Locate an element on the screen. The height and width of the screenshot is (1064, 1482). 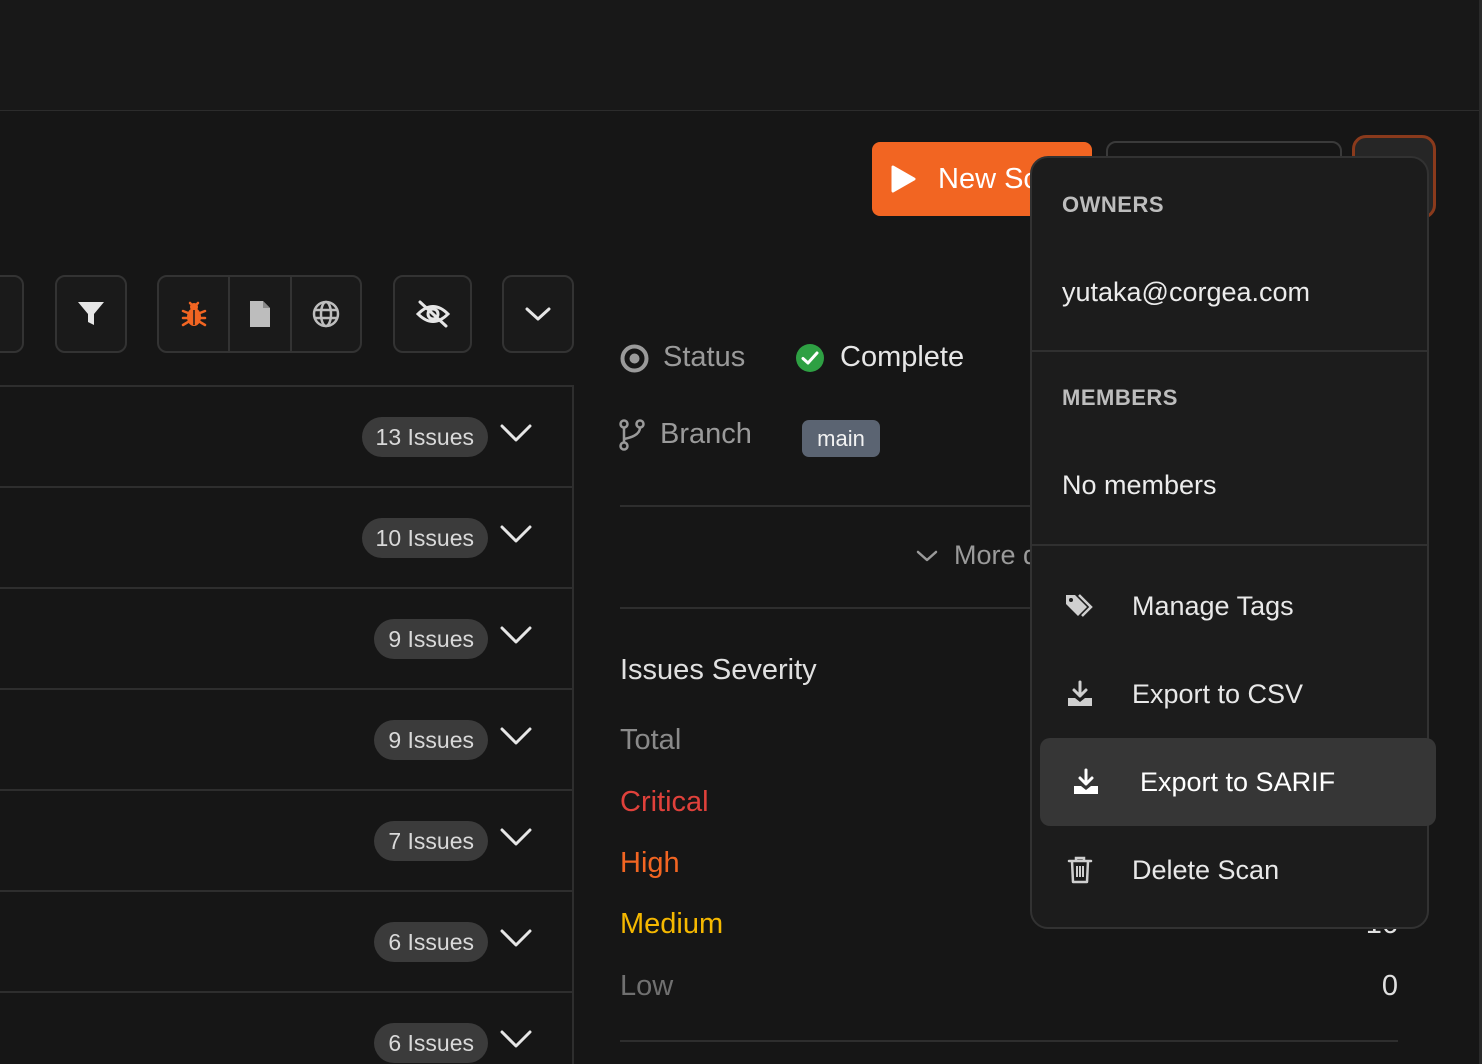
severity-high-label: High is located at coordinates (650, 863).